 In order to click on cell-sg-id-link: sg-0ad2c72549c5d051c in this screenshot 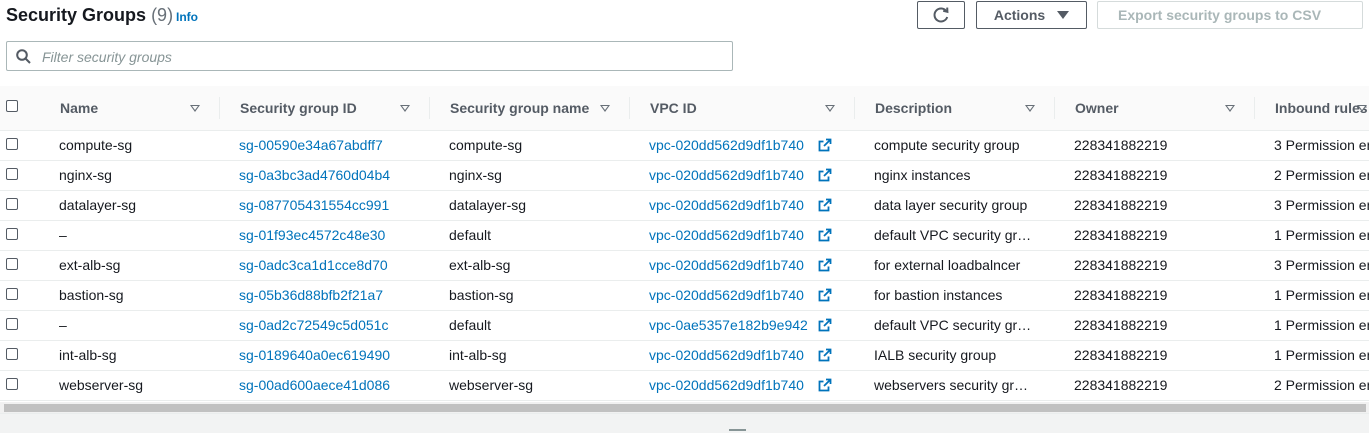, I will do `click(331, 325)`.